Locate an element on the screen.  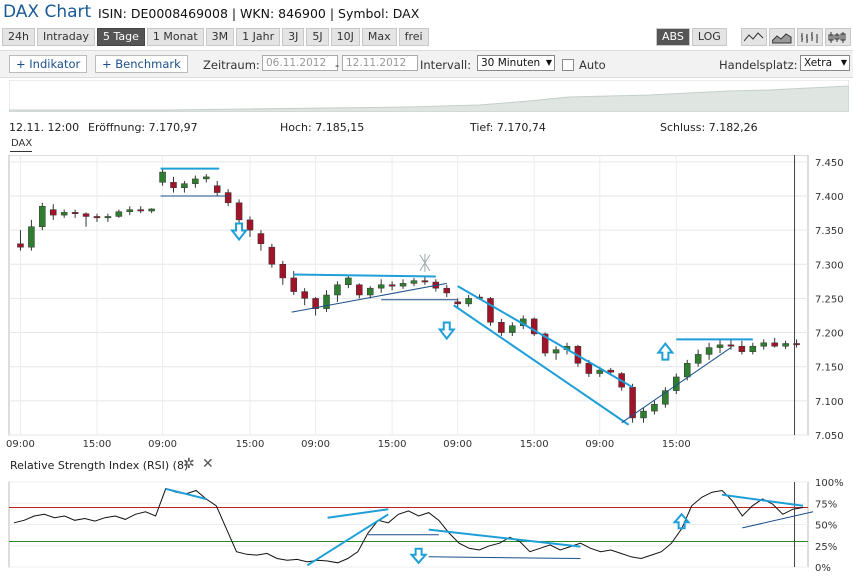
line-chart-icon is located at coordinates (754, 37).